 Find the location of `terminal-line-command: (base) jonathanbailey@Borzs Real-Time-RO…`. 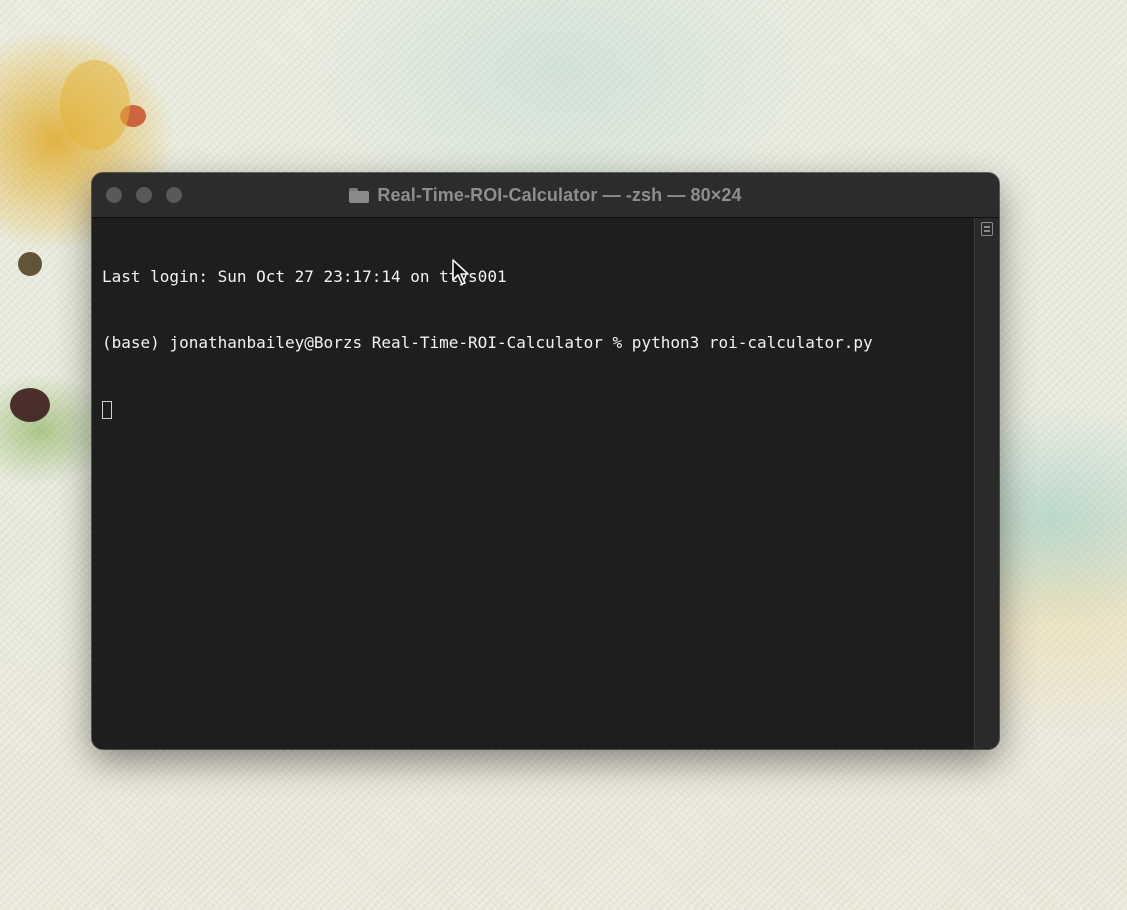

terminal-line-command: (base) jonathanbailey@Borzs Real-Time-RO… is located at coordinates (487, 342).